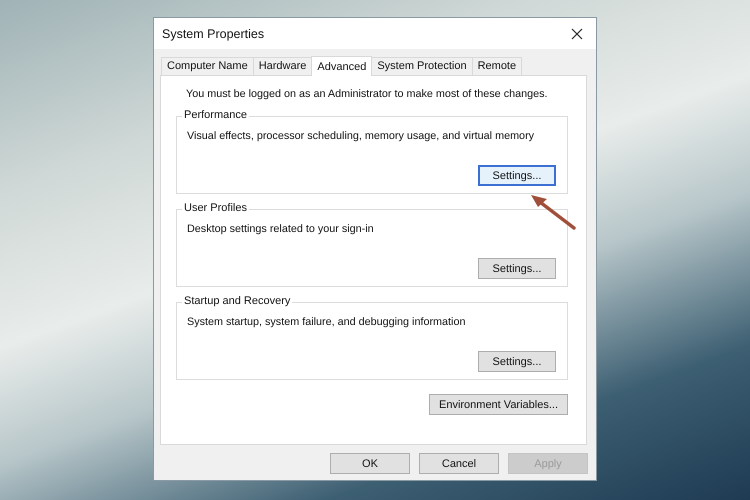 The image size is (750, 500). Describe the element at coordinates (459, 463) in the screenshot. I see `cancel-button: Cancel` at that location.